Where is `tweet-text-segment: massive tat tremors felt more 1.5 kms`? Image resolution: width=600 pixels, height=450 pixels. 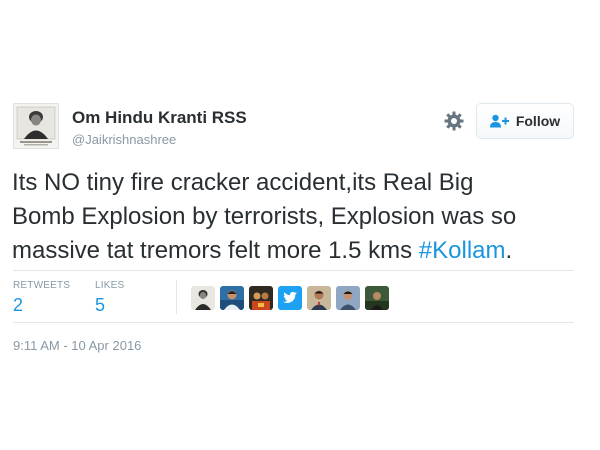
tweet-text-segment: massive tat tremors felt more 1.5 kms is located at coordinates (215, 250).